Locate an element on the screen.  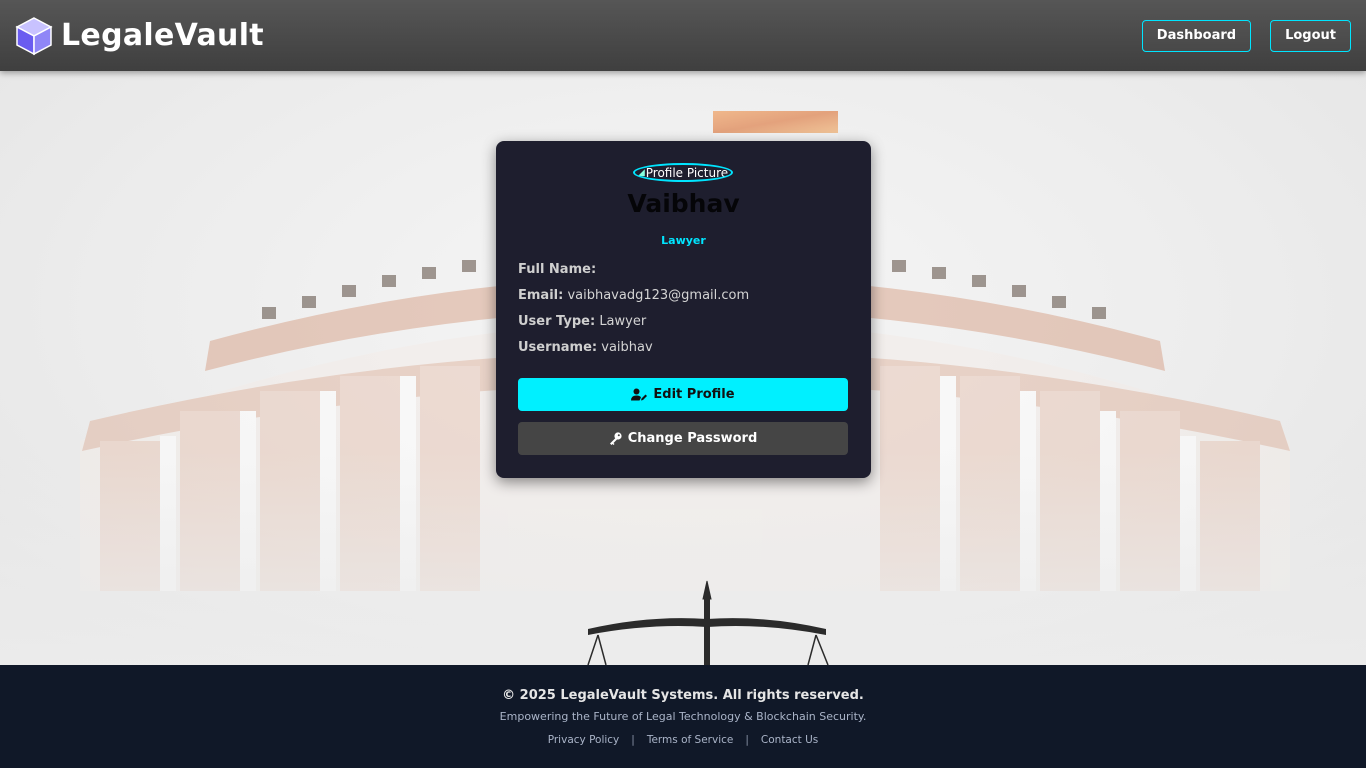
profile-role: Lawyer is located at coordinates (683, 240).